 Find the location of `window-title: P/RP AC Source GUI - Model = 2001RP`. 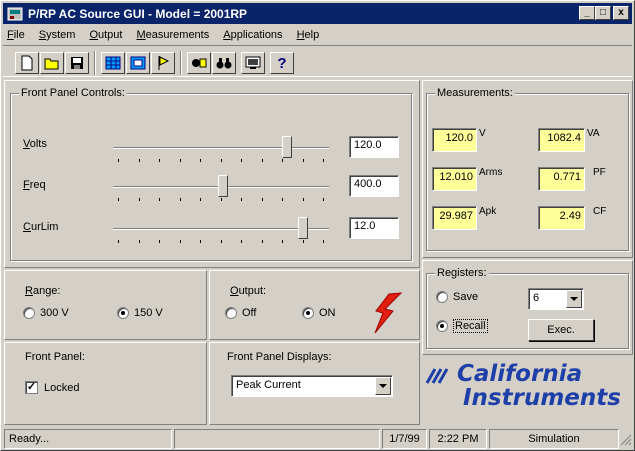

window-title: P/RP AC Source GUI - Model = 2001RP is located at coordinates (138, 13).